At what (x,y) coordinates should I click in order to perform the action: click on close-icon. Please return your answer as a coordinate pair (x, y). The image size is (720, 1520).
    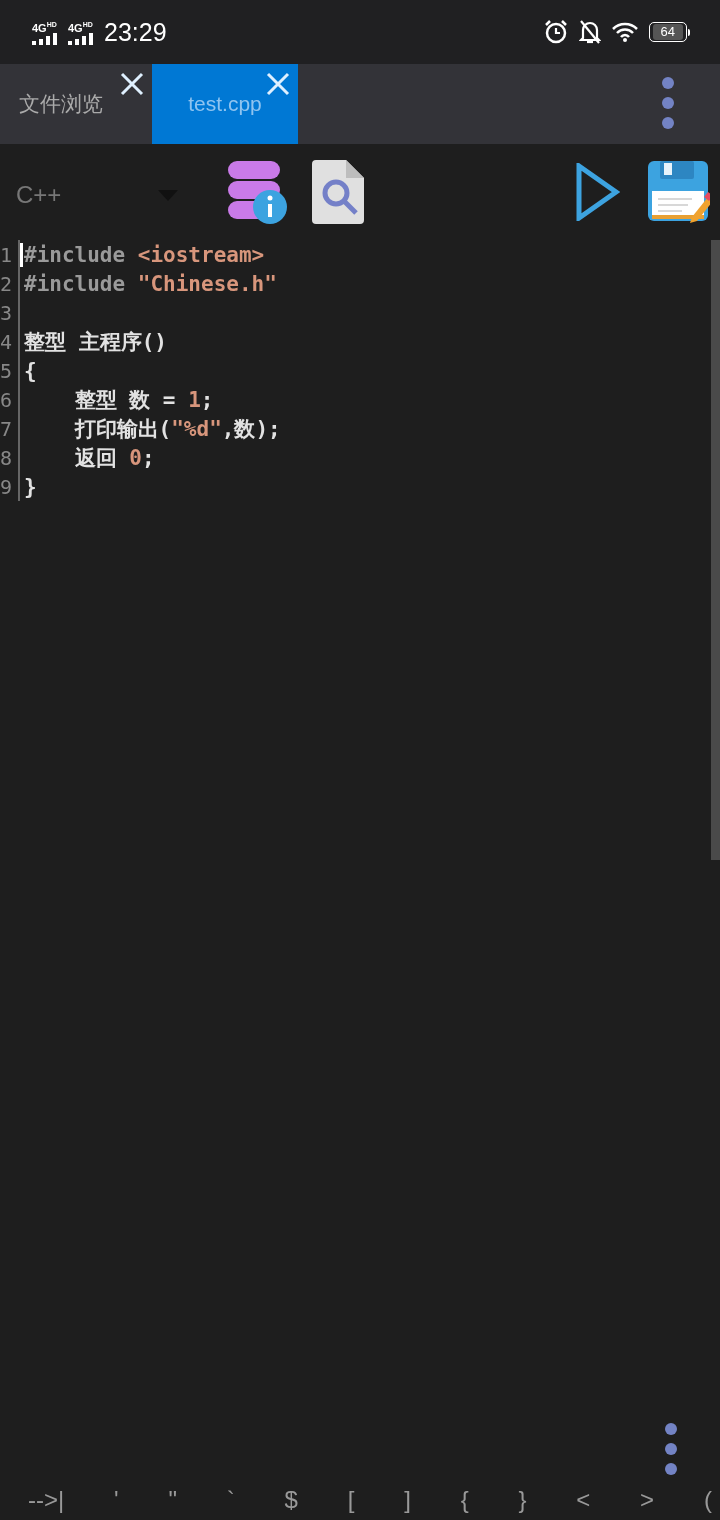
    Looking at the image, I should click on (132, 84).